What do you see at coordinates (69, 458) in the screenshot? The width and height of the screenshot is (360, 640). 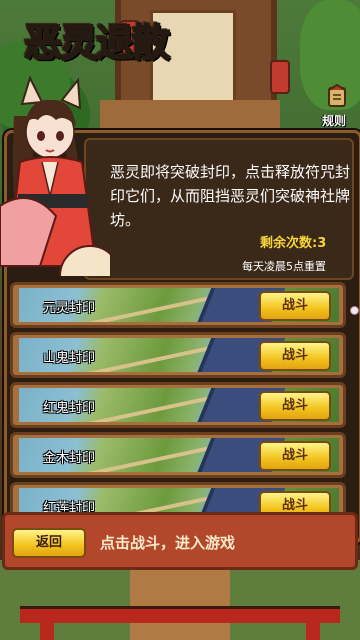 I see `stage-name: 金木封印` at bounding box center [69, 458].